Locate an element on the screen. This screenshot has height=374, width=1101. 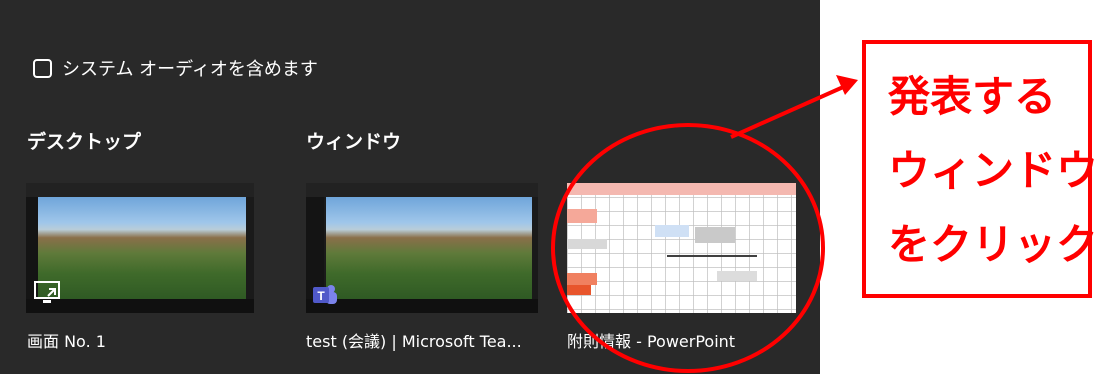
powerpoint-window-thumbnail is located at coordinates (681, 248).